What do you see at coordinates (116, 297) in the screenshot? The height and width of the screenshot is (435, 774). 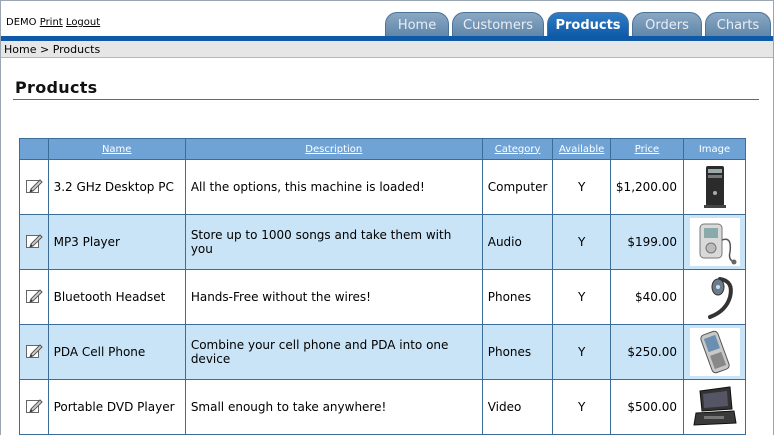 I see `cell-name: Bluetooth Headset` at bounding box center [116, 297].